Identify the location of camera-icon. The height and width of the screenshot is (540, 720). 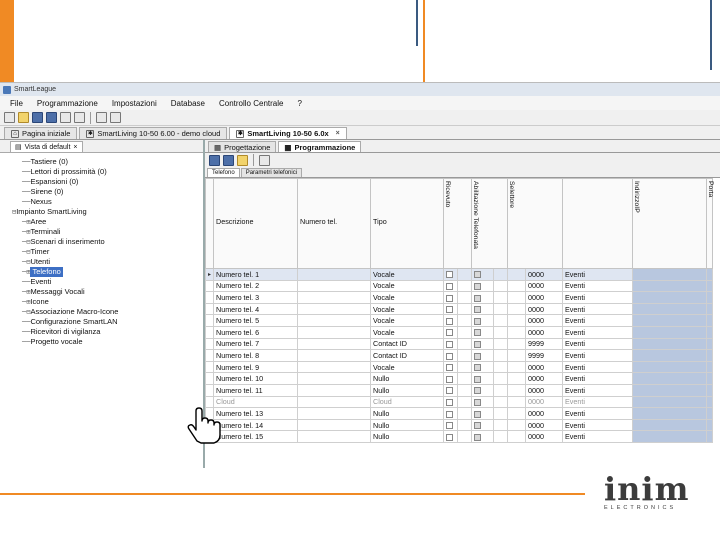
(79, 117).